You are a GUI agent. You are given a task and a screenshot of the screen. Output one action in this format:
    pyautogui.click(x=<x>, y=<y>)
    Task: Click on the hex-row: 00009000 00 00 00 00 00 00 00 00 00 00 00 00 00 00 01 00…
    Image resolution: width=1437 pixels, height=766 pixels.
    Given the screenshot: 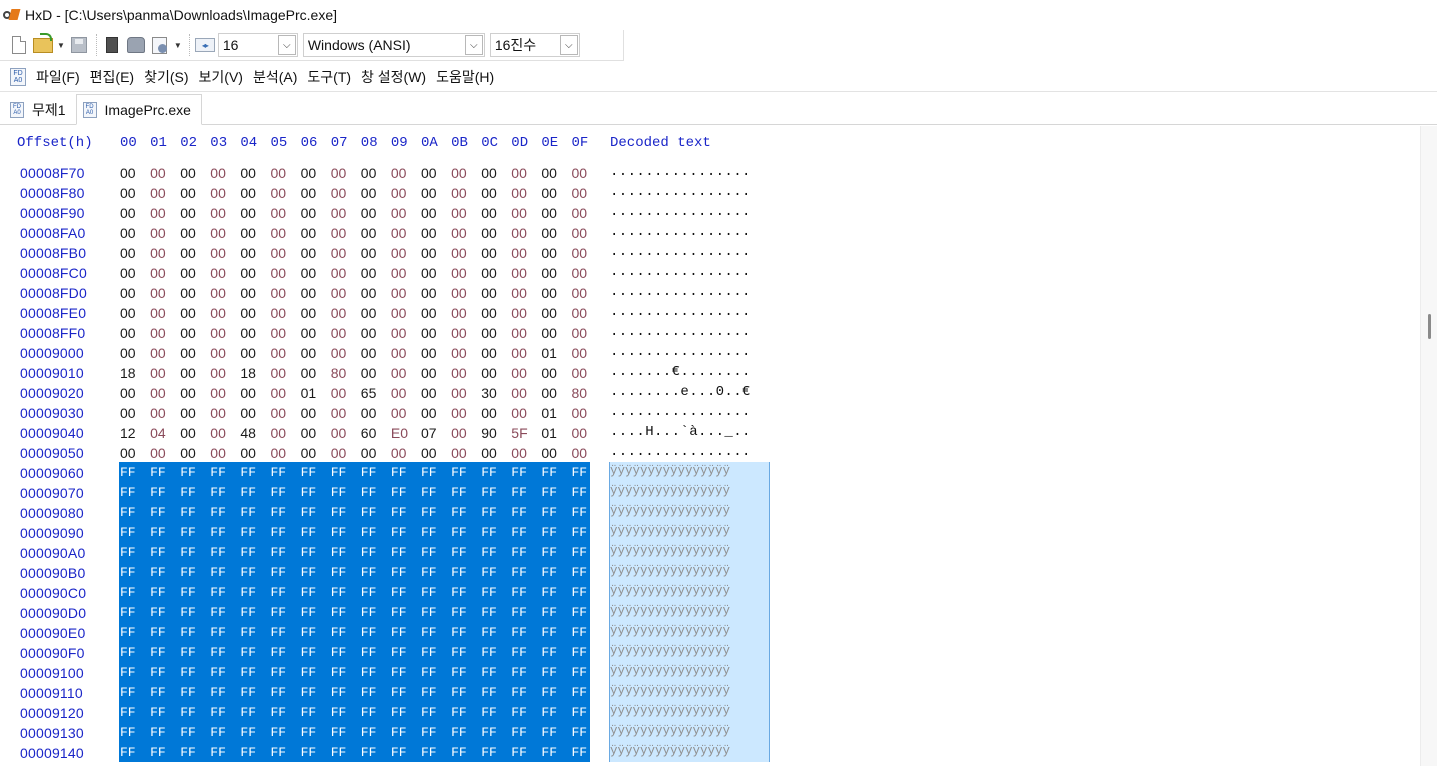 What is the action you would take?
    pyautogui.click(x=400, y=352)
    